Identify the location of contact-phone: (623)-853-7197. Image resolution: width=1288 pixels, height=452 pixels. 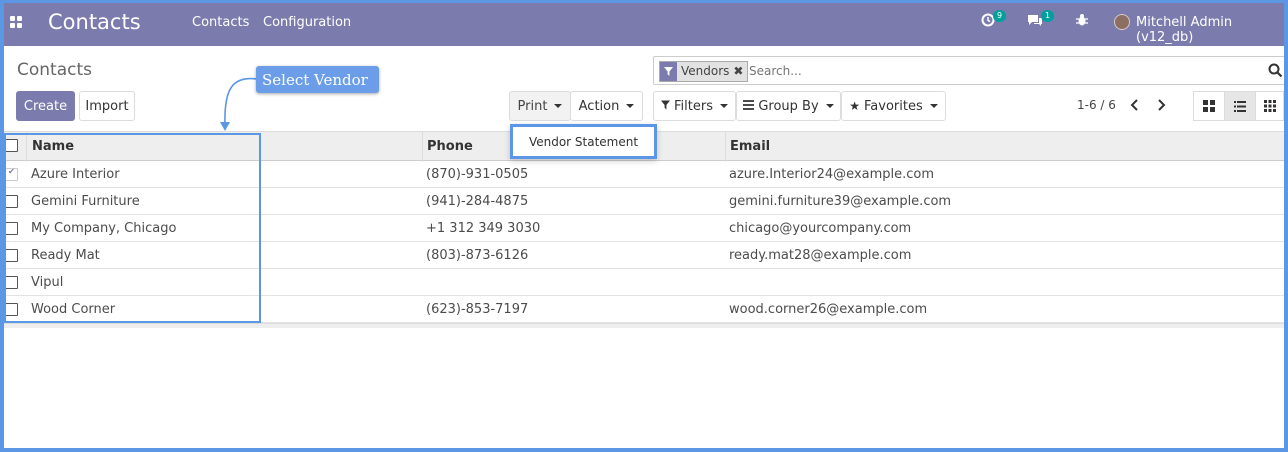
(477, 309).